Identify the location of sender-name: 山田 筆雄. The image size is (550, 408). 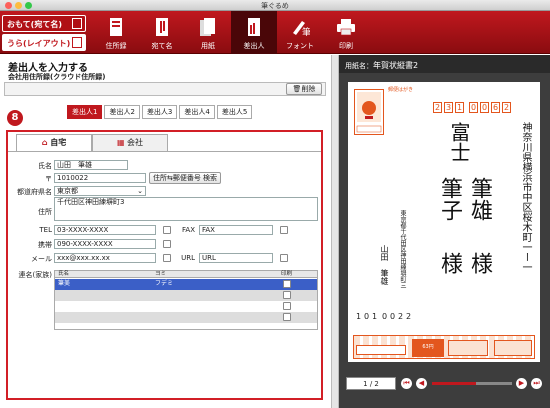
(384, 265).